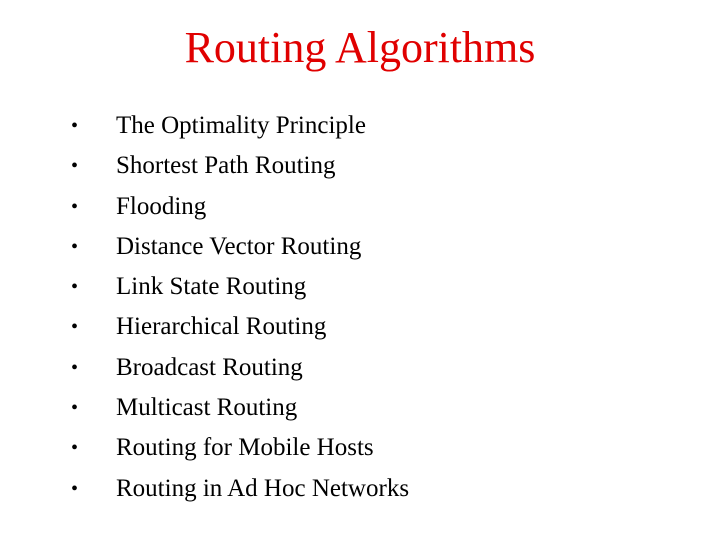 The image size is (720, 540). Describe the element at coordinates (239, 246) in the screenshot. I see `list-item-label: Distance Vector Routing` at that location.